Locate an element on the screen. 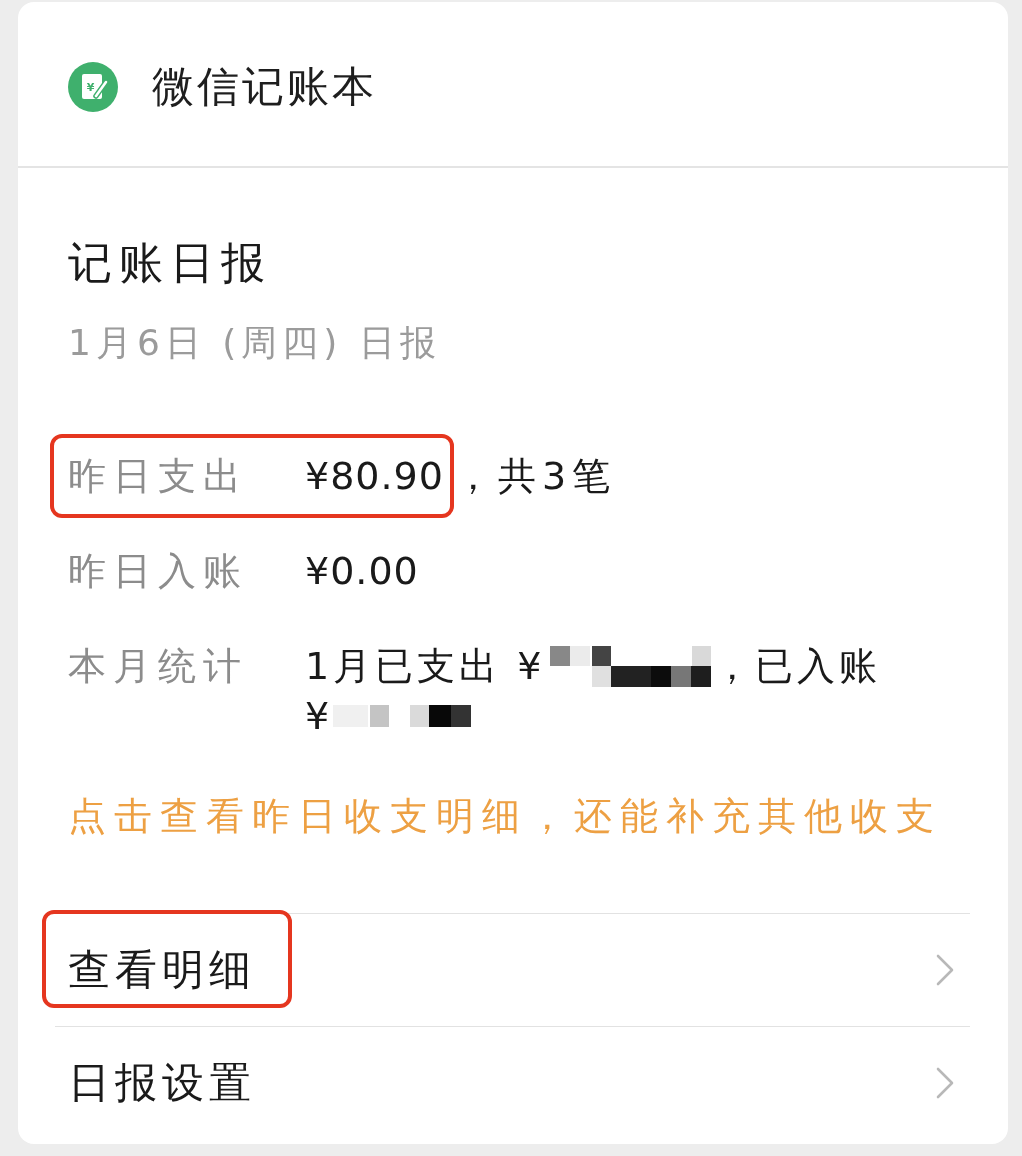 The height and width of the screenshot is (1156, 1022). stat-label: 本月统计 is located at coordinates (158, 666).